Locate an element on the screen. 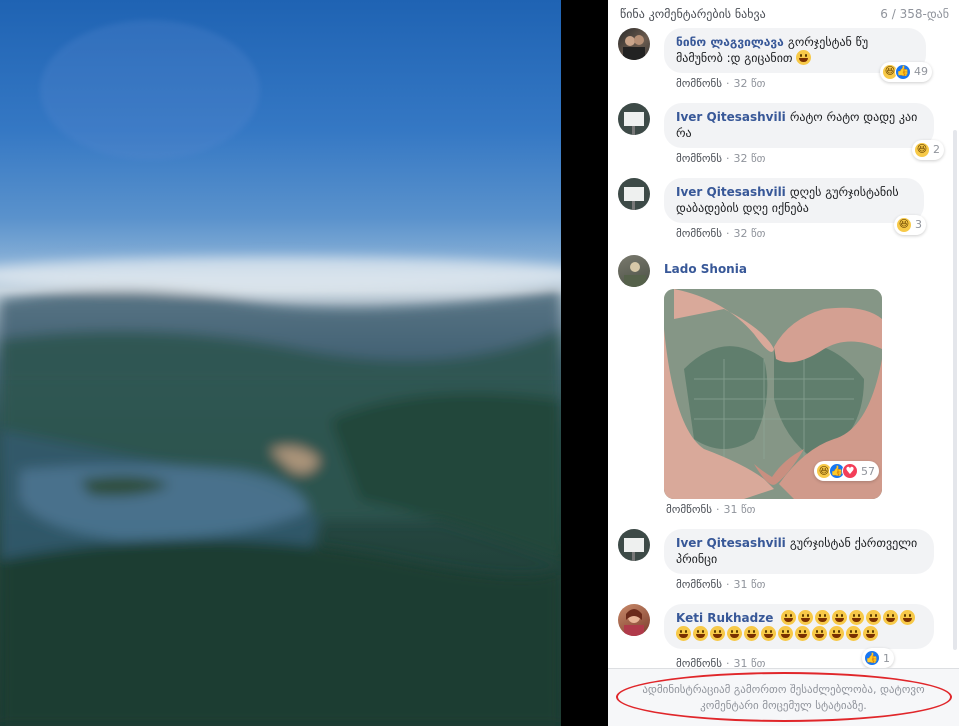 This screenshot has width=959, height=726. comment-item: Keti Rukhadze 👍 1 მომწონს · 31 წთ is located at coordinates (788, 637).